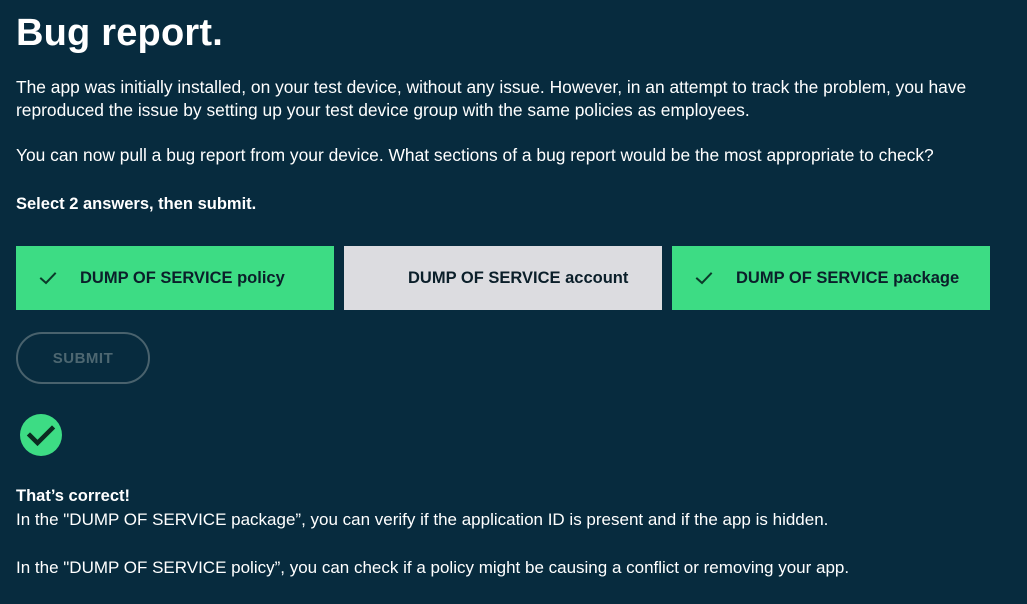 The width and height of the screenshot is (1027, 604). I want to click on answer-option-package: DUMP OF SERVICE package, so click(831, 278).